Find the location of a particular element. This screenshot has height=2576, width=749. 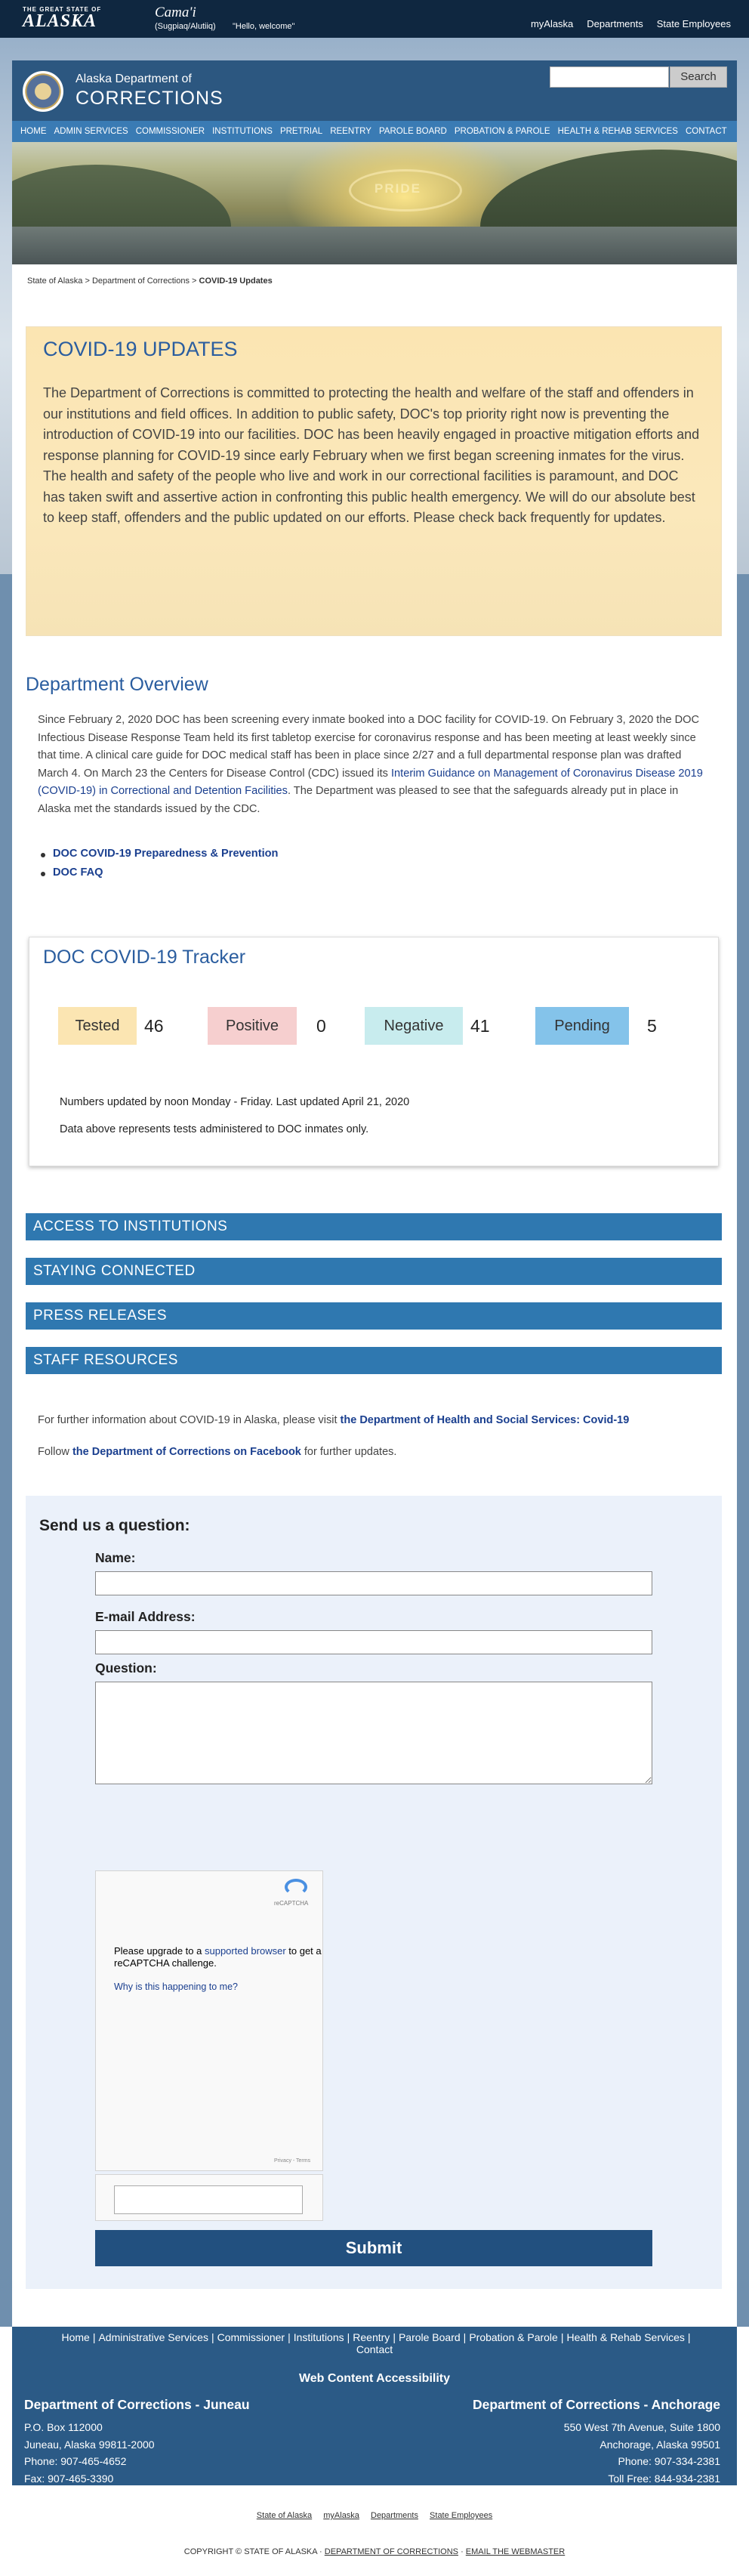

preparedness-link: DOC COVID-19 Preparedness & Prevention is located at coordinates (165, 854).